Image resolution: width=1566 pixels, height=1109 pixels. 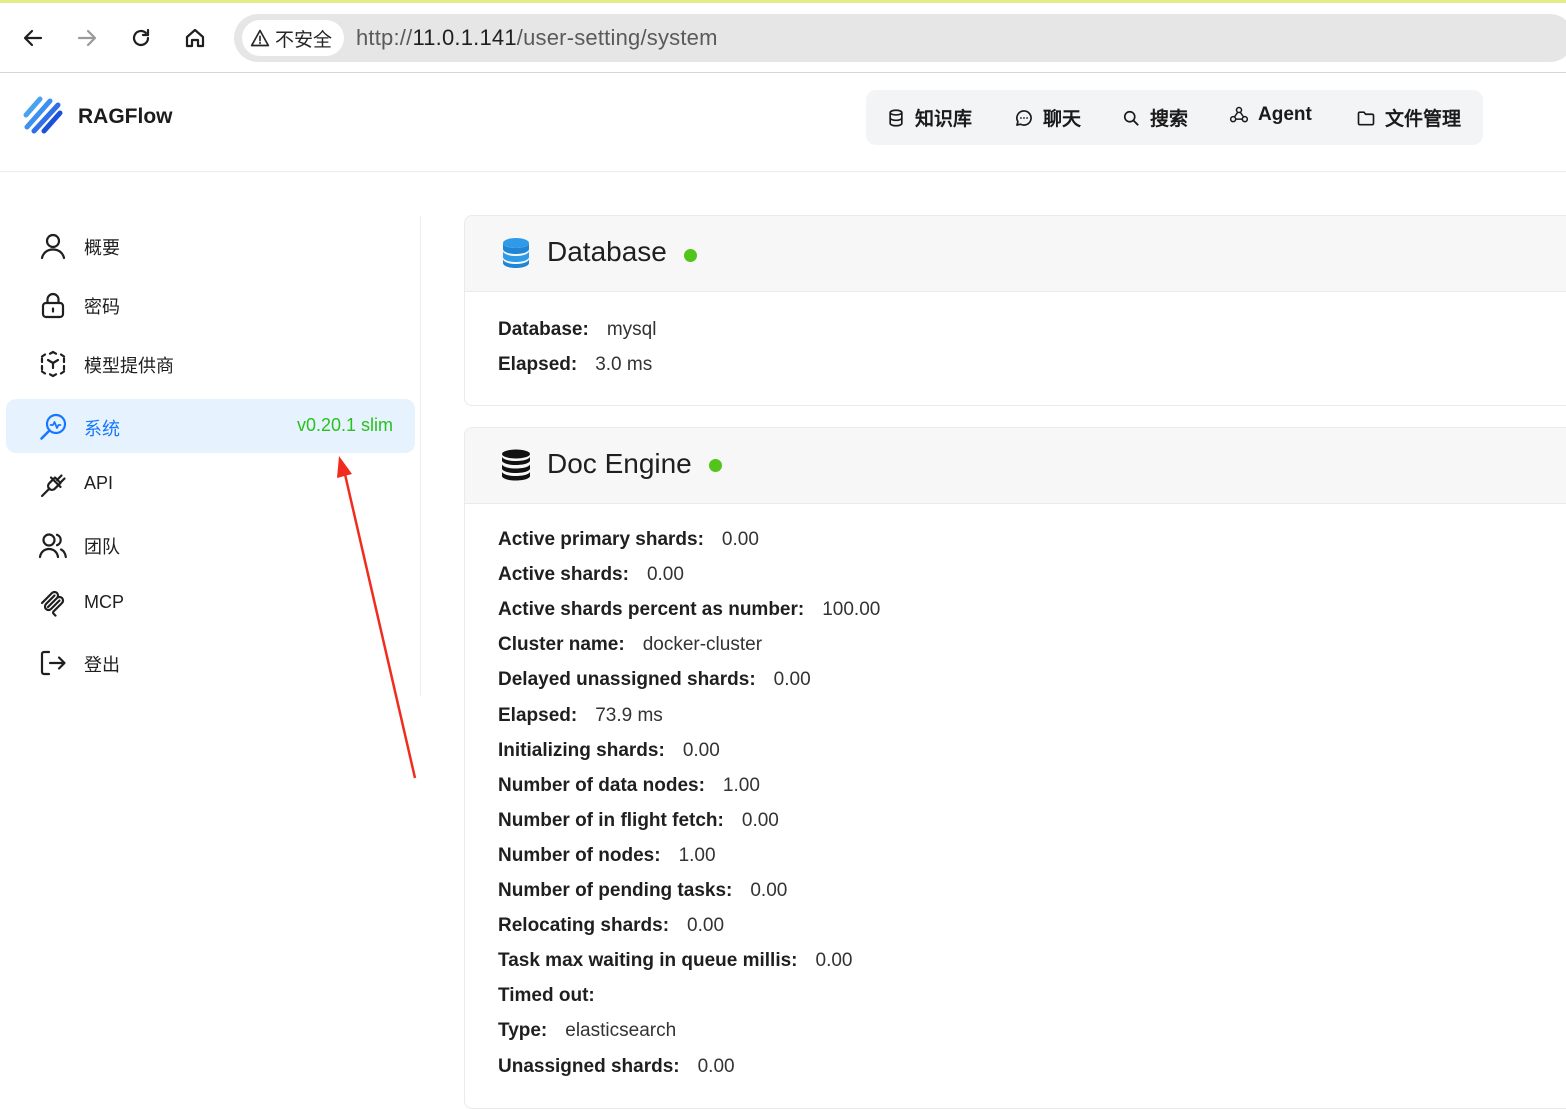 I want to click on detail-key: Active shards:, so click(x=563, y=575).